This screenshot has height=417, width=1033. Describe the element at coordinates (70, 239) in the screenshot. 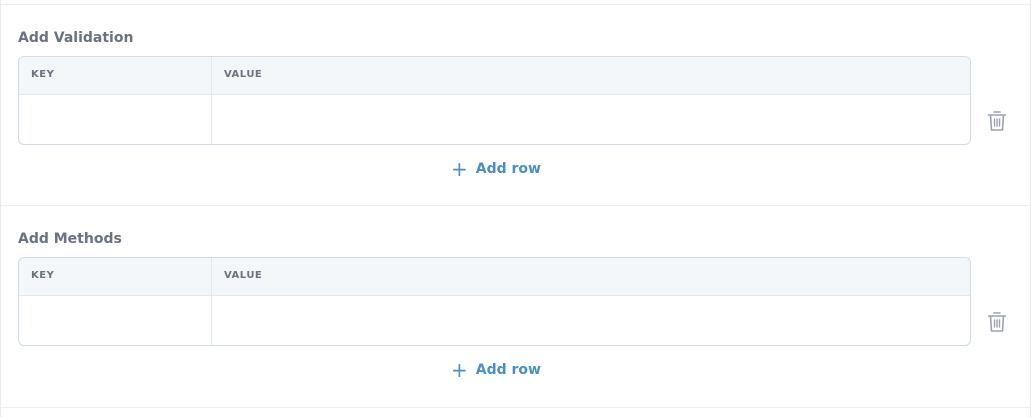

I see `section-title: Add Methods` at that location.